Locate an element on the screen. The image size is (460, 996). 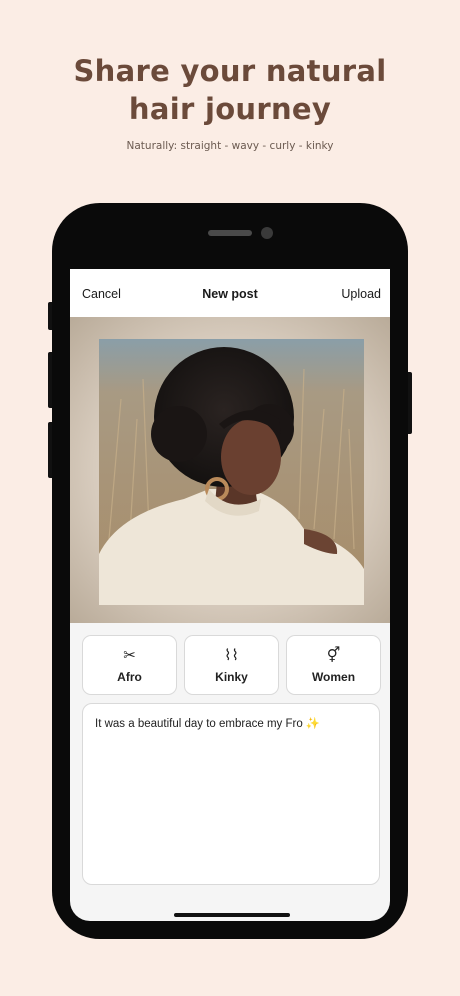
front-camera is located at coordinates (267, 233).